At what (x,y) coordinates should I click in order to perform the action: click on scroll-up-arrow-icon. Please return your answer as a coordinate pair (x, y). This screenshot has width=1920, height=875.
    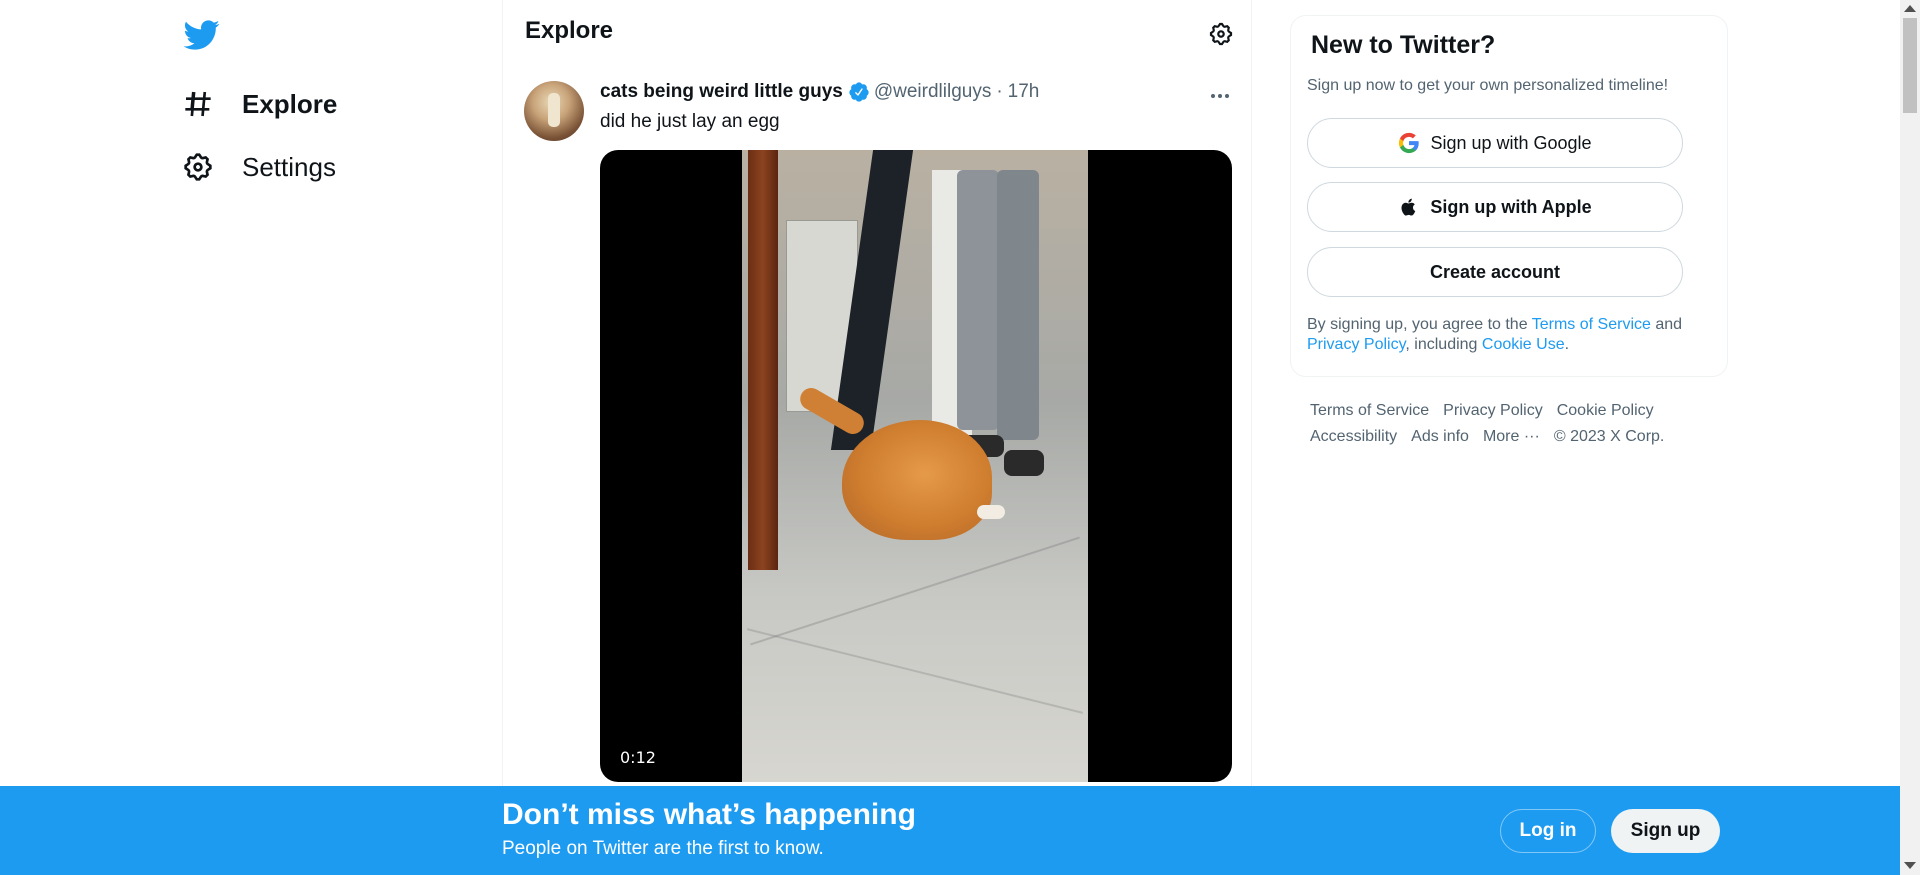
    Looking at the image, I should click on (1910, 8).